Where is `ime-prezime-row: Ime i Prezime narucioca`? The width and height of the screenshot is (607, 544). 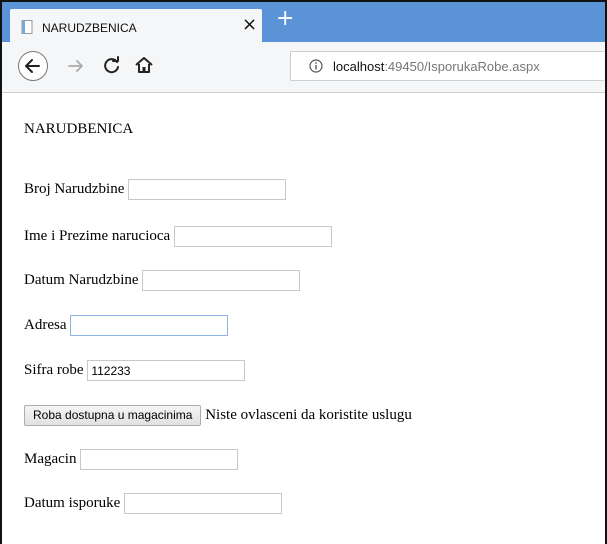 ime-prezime-row: Ime i Prezime narucioca is located at coordinates (178, 236).